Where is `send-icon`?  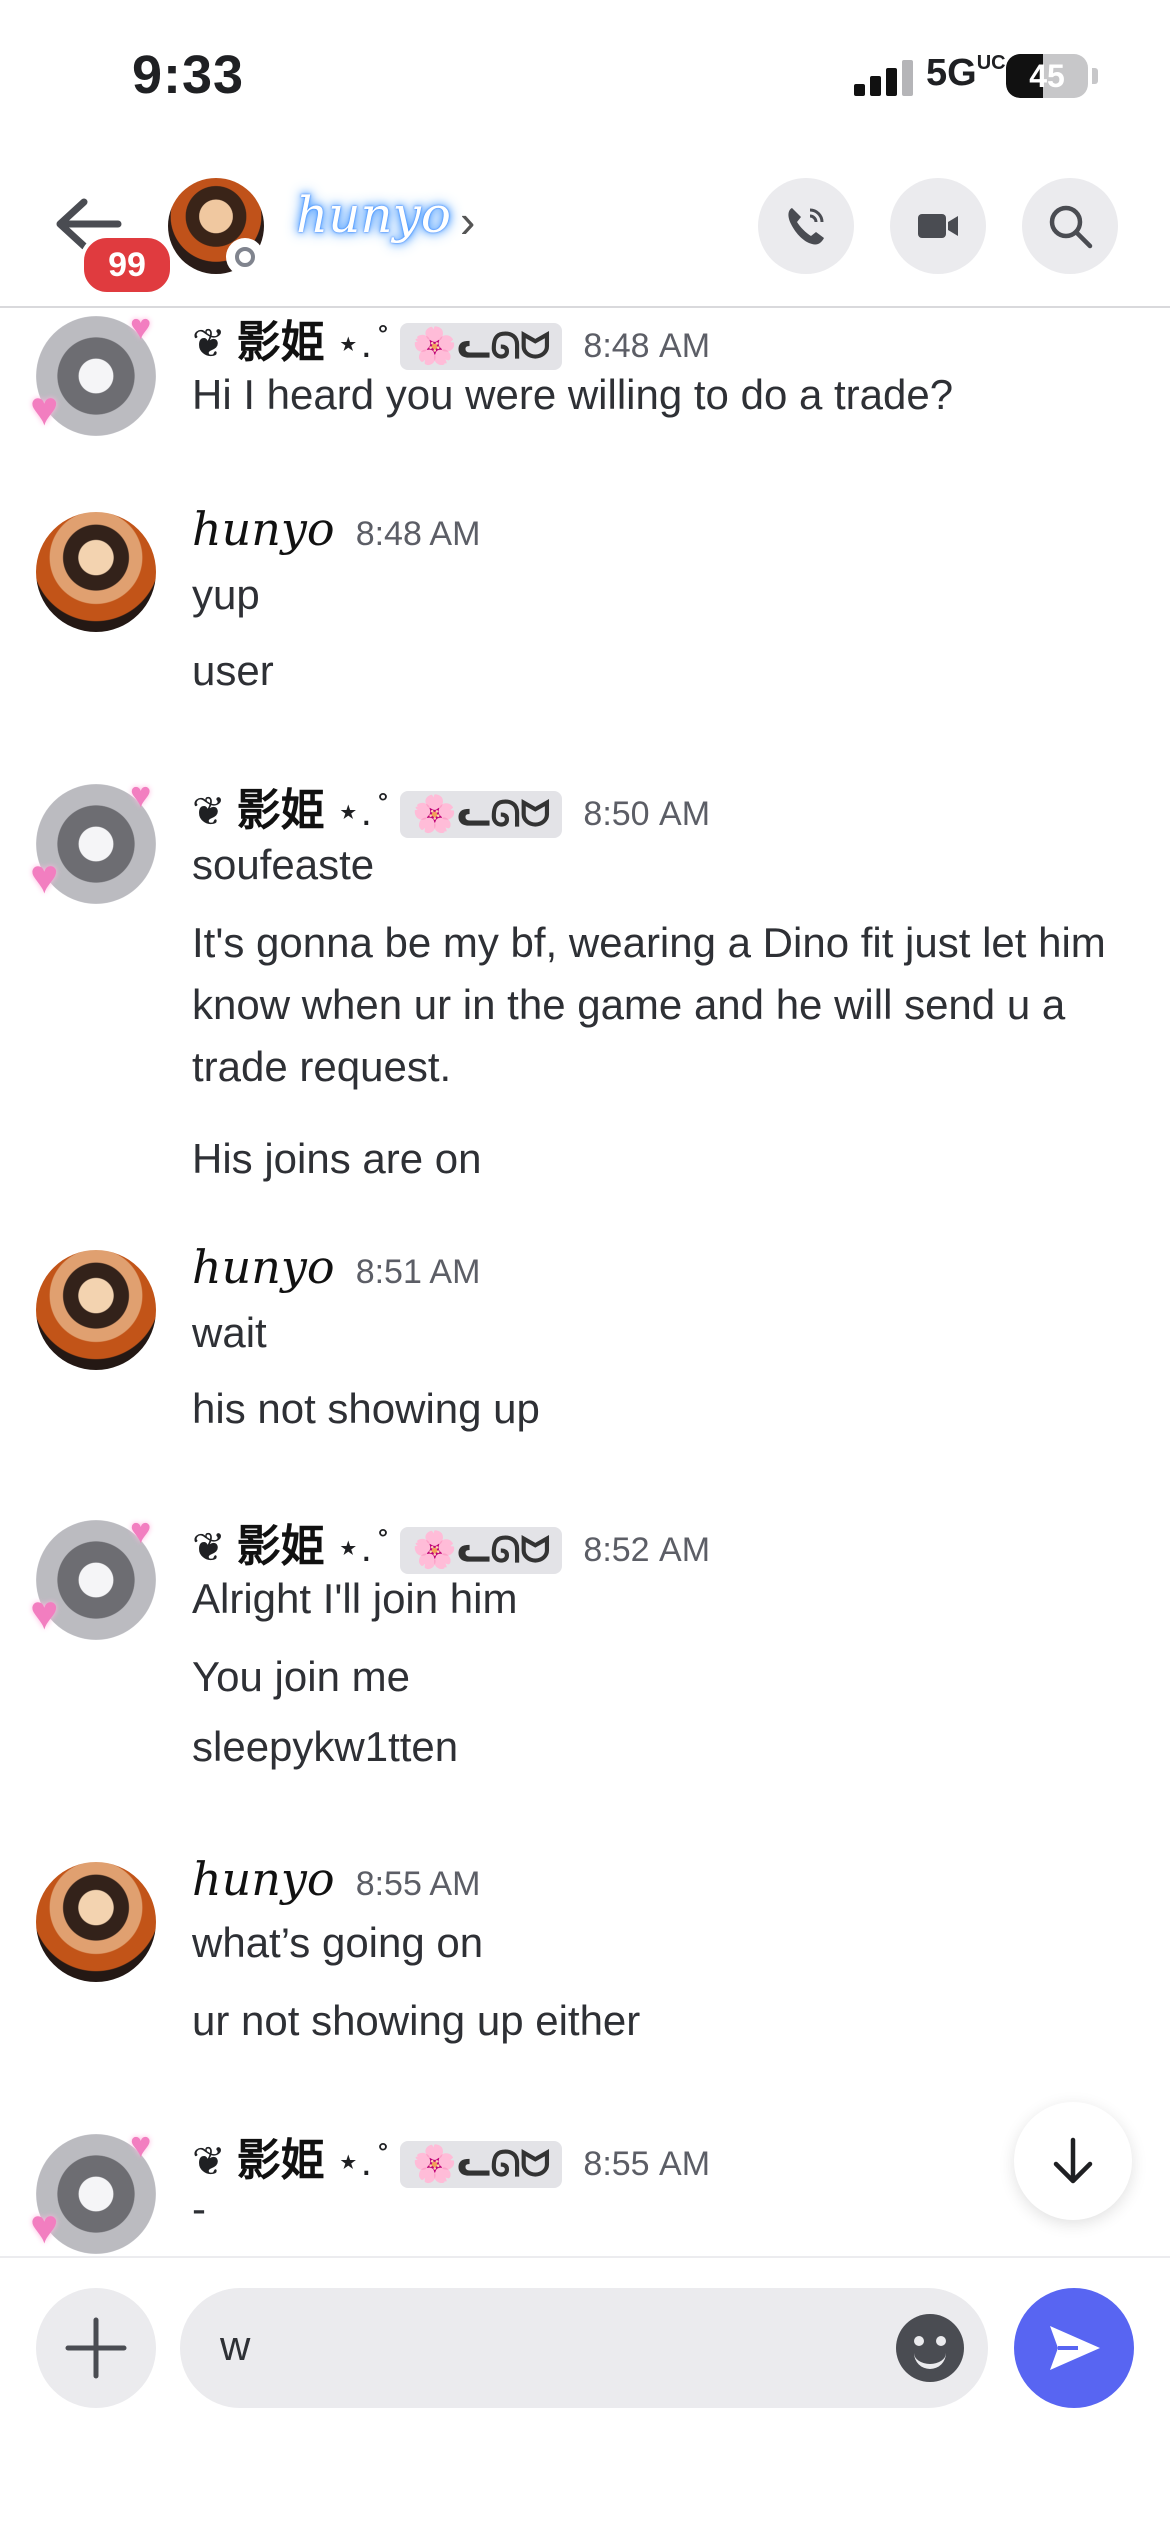
send-icon is located at coordinates (1075, 2348).